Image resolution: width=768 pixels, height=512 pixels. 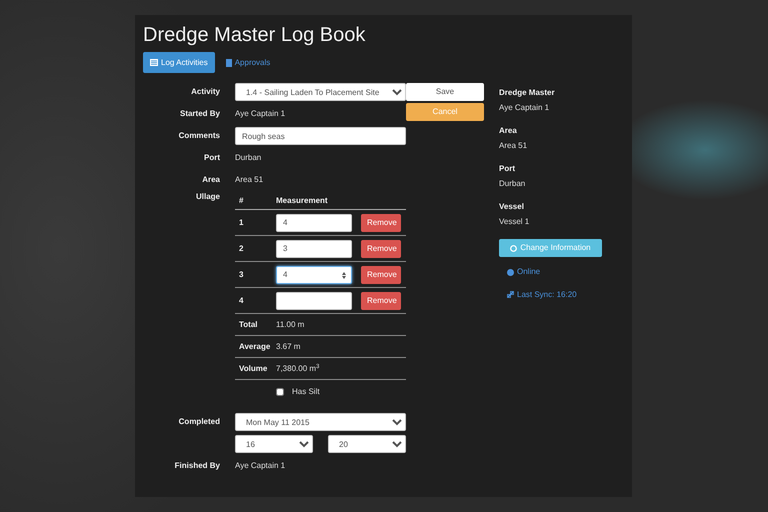 I want to click on column-header: #, so click(x=241, y=200).